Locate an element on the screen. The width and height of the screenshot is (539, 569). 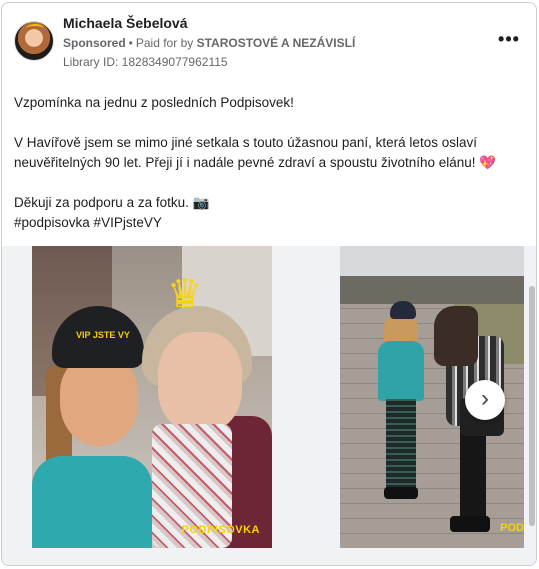
scrollbar-thumb is located at coordinates (532, 406).